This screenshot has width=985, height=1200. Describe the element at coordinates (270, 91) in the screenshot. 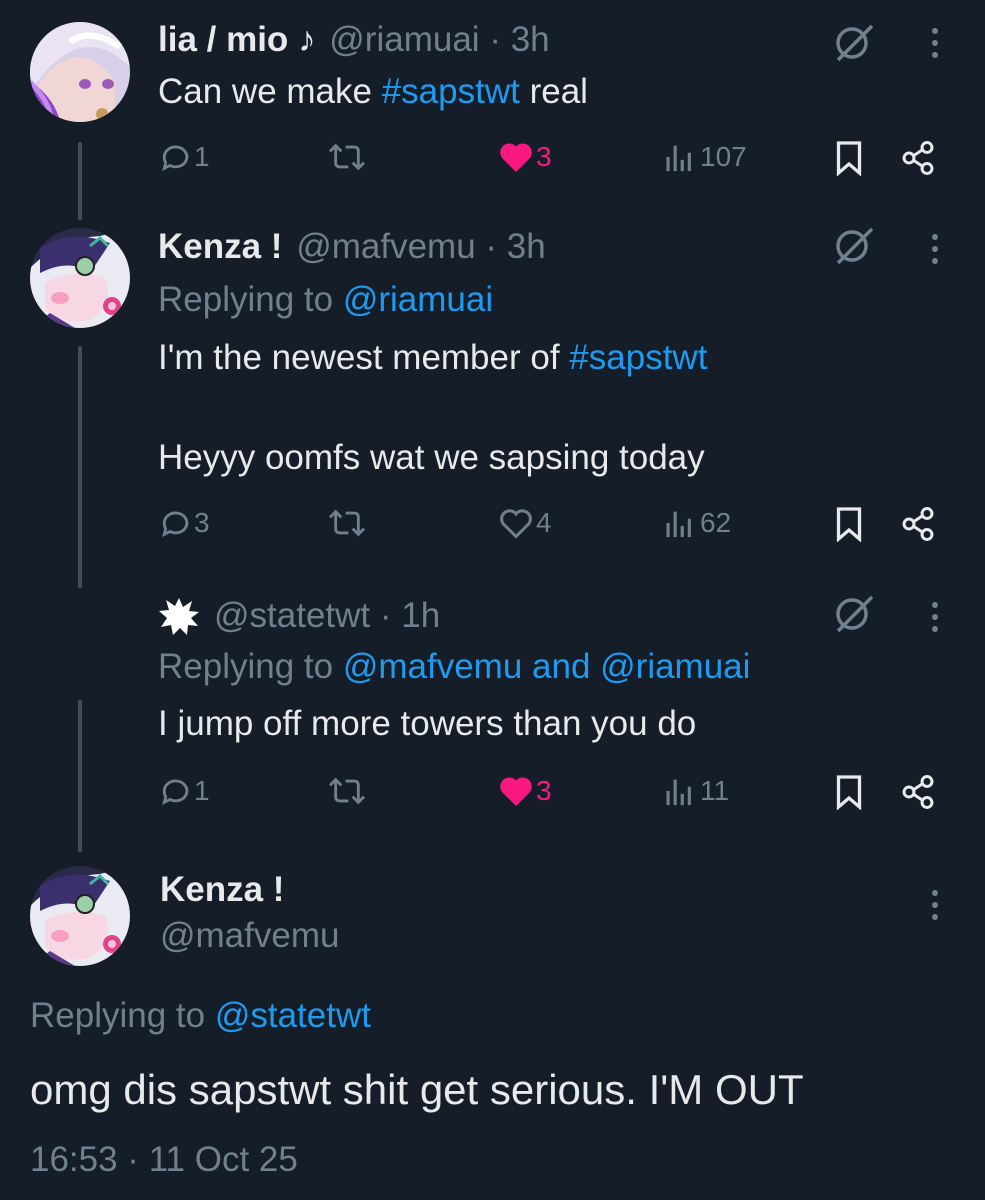

I see `tweet-text: Can we make` at that location.